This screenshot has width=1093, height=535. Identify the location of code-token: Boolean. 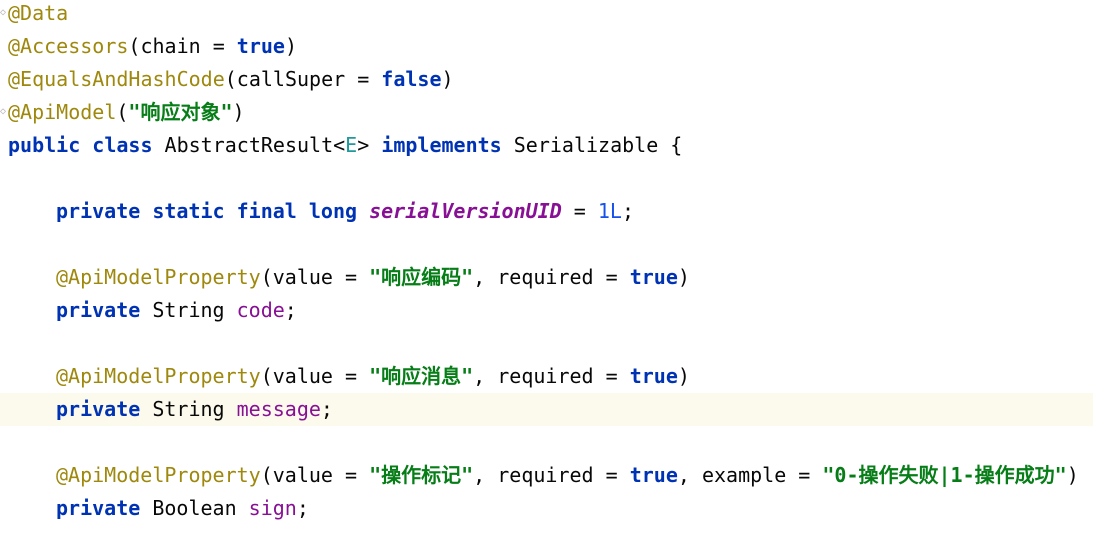
(200, 508).